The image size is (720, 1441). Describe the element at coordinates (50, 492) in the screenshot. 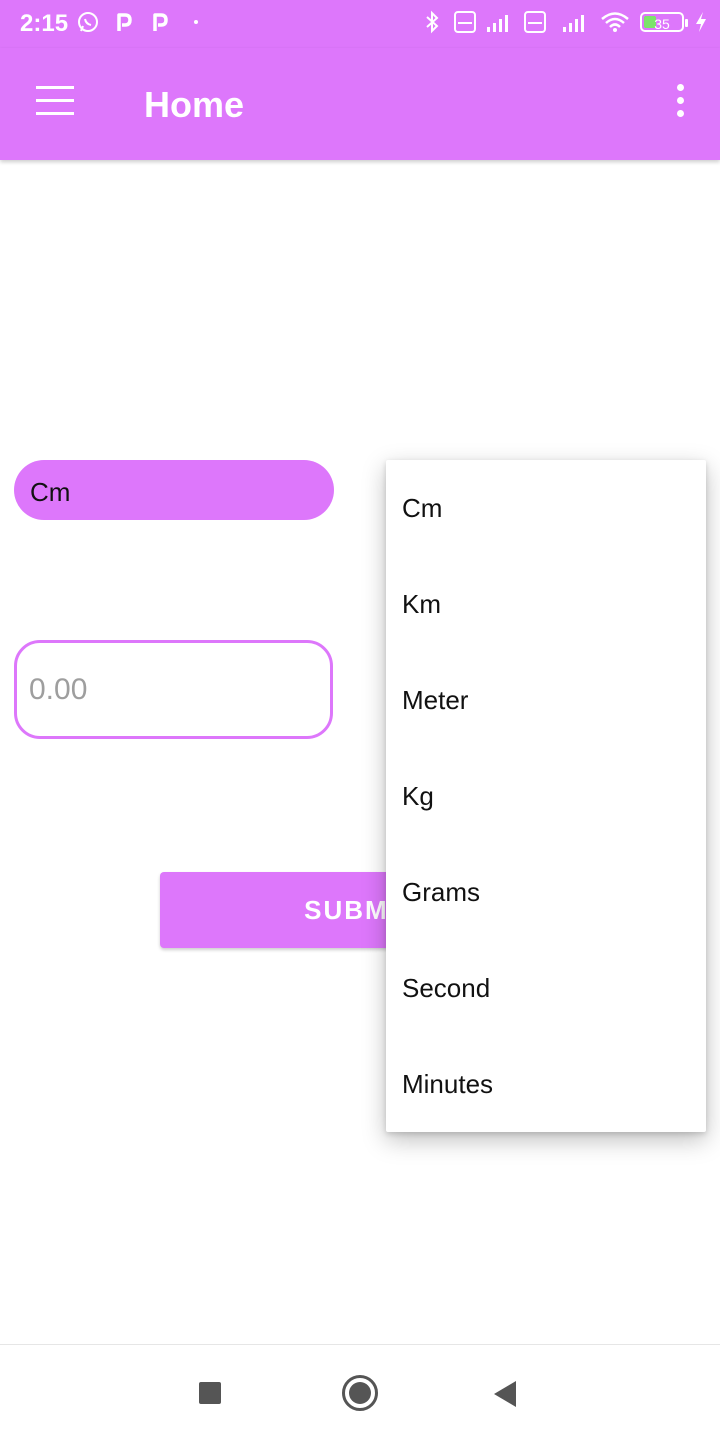

I see `unit-spinner-value: Cm` at that location.